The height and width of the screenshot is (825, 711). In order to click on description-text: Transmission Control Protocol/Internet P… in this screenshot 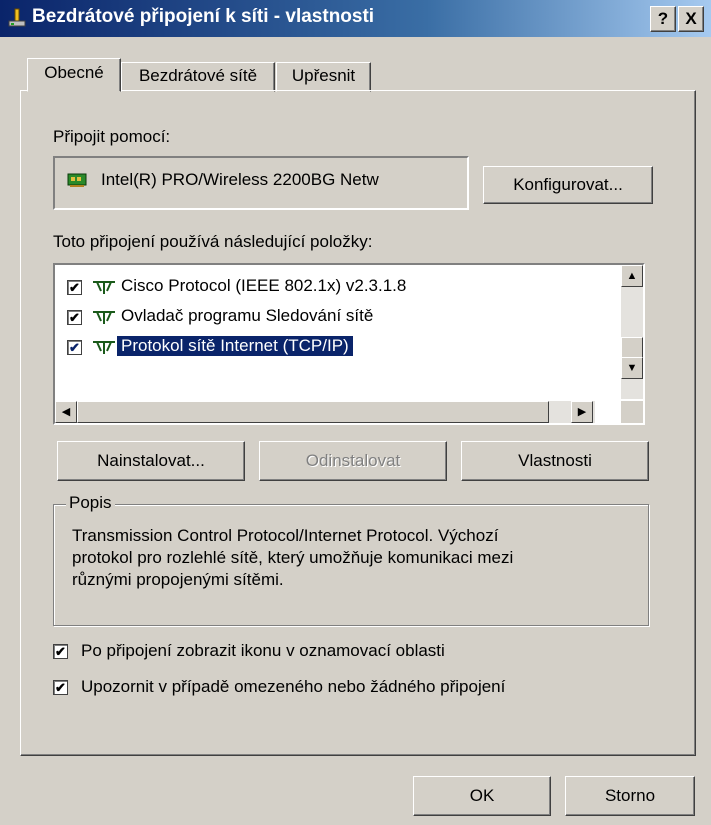, I will do `click(292, 558)`.